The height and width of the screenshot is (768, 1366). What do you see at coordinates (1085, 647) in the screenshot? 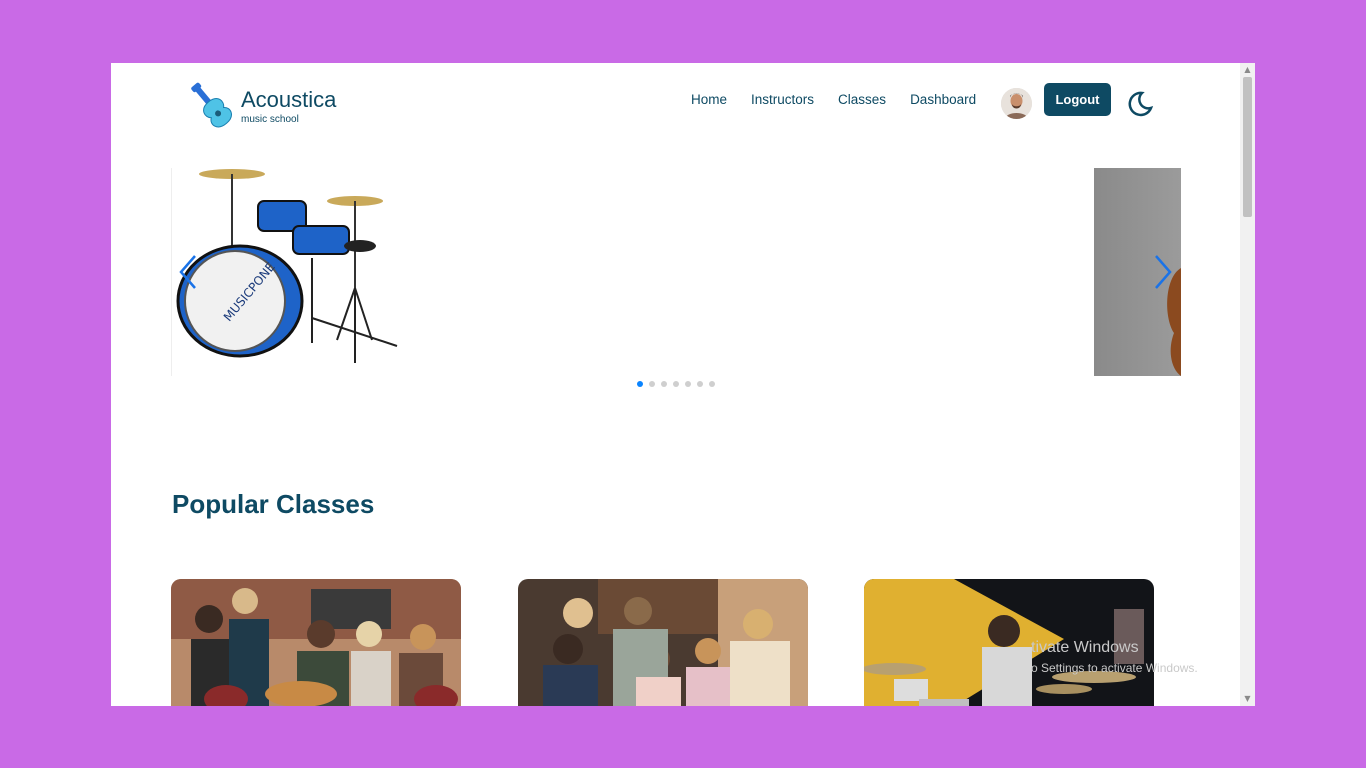
I see `activation-watermark: tivate Windows` at bounding box center [1085, 647].